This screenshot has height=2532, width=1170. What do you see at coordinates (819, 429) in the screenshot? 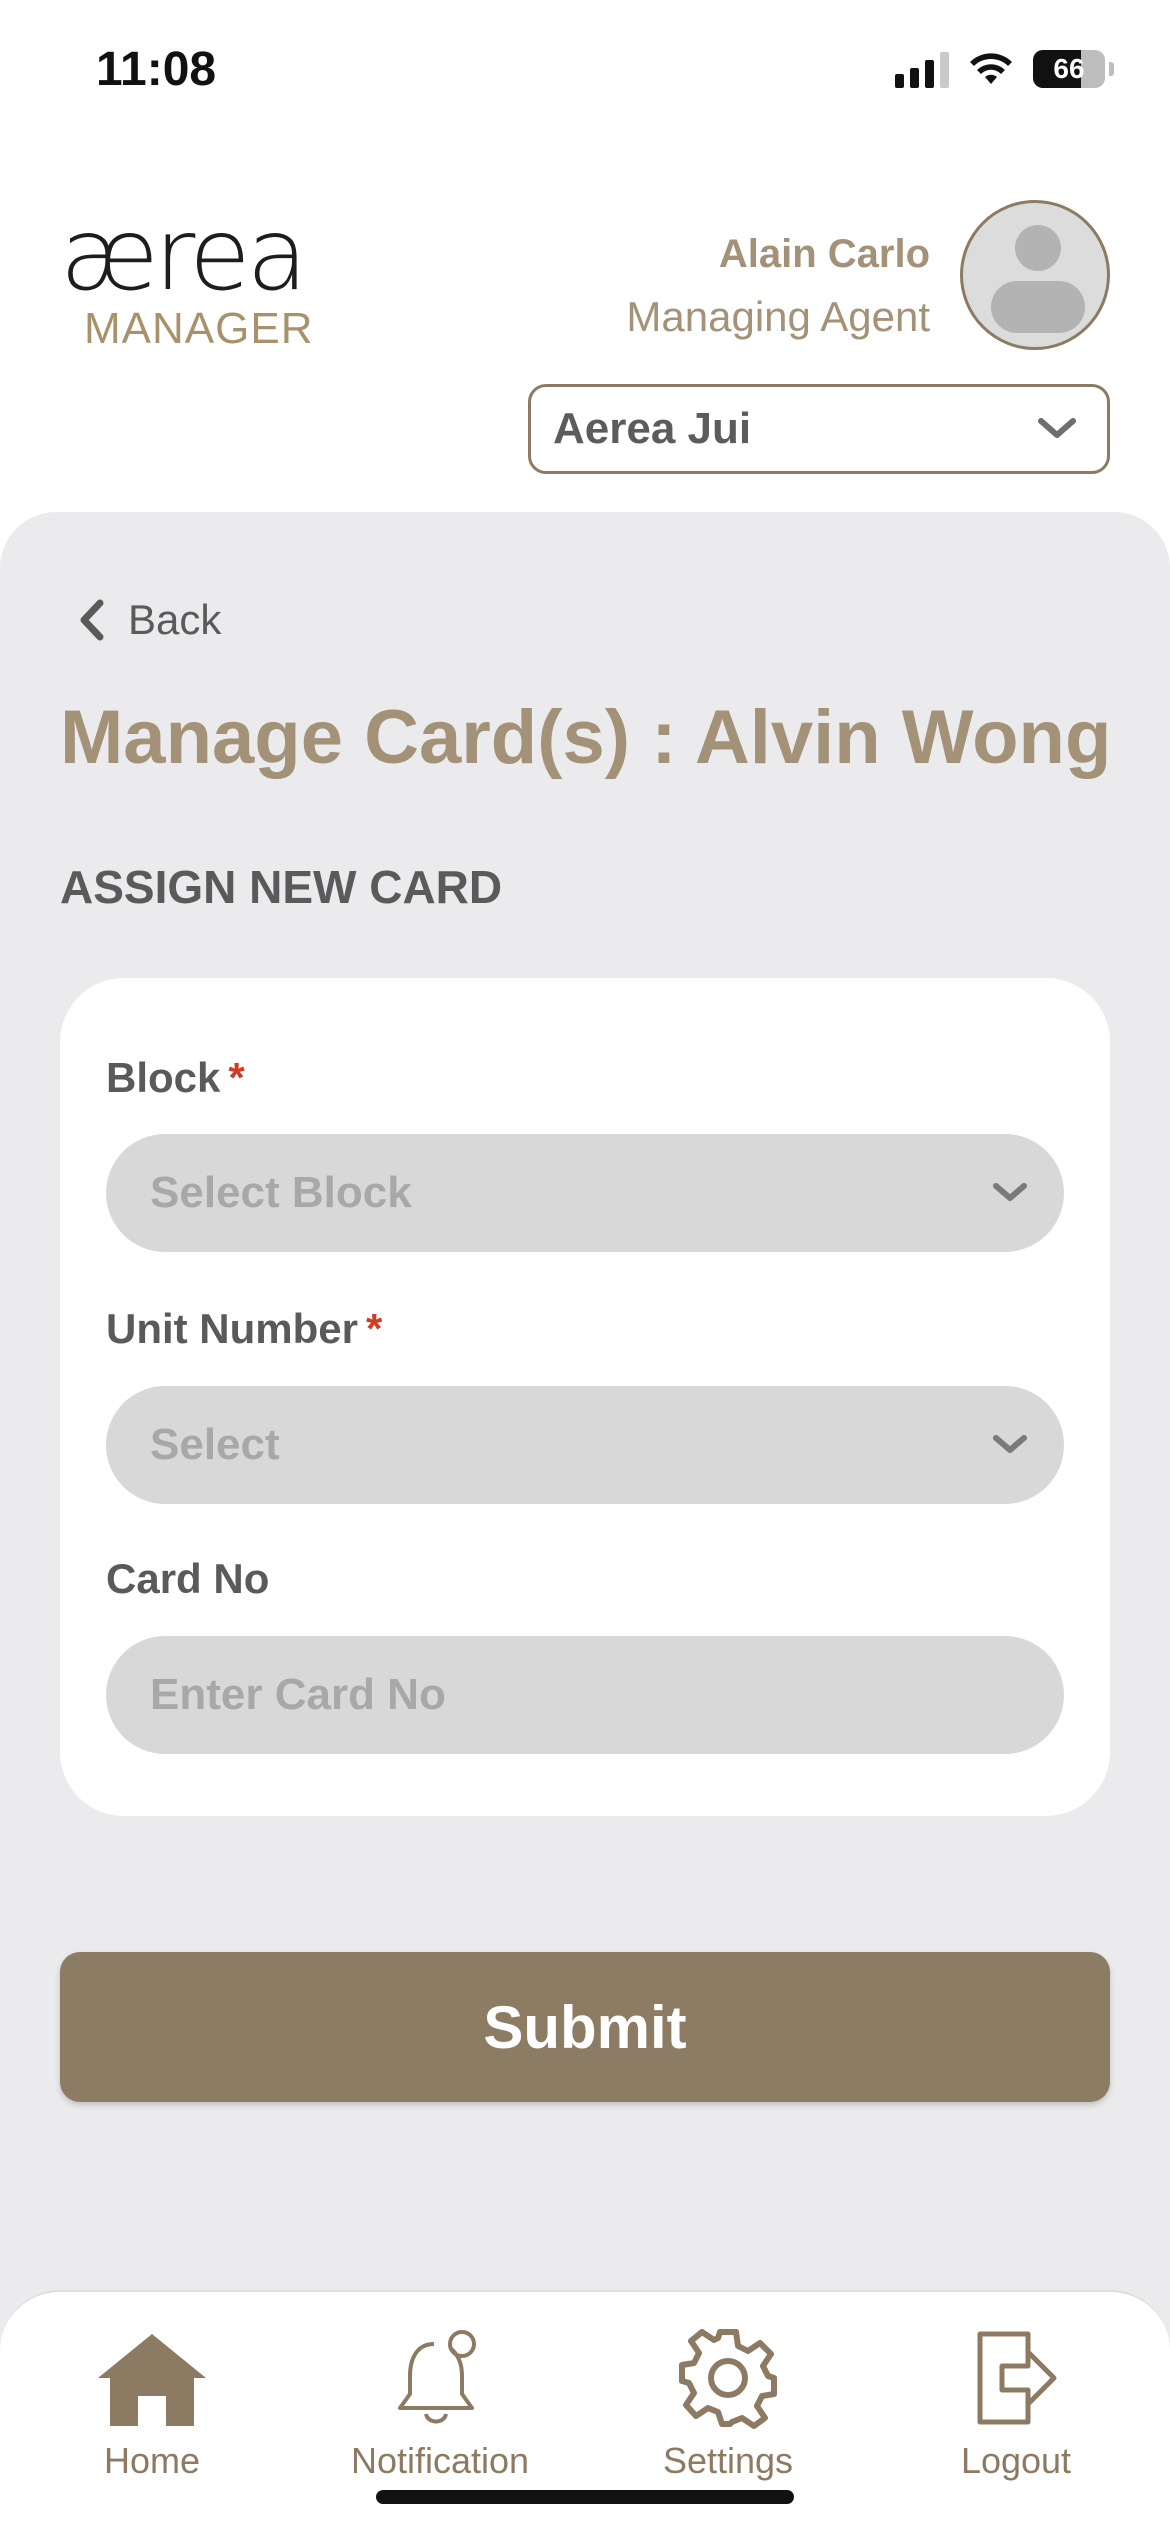
I see `property-select: Aerea Jui` at bounding box center [819, 429].